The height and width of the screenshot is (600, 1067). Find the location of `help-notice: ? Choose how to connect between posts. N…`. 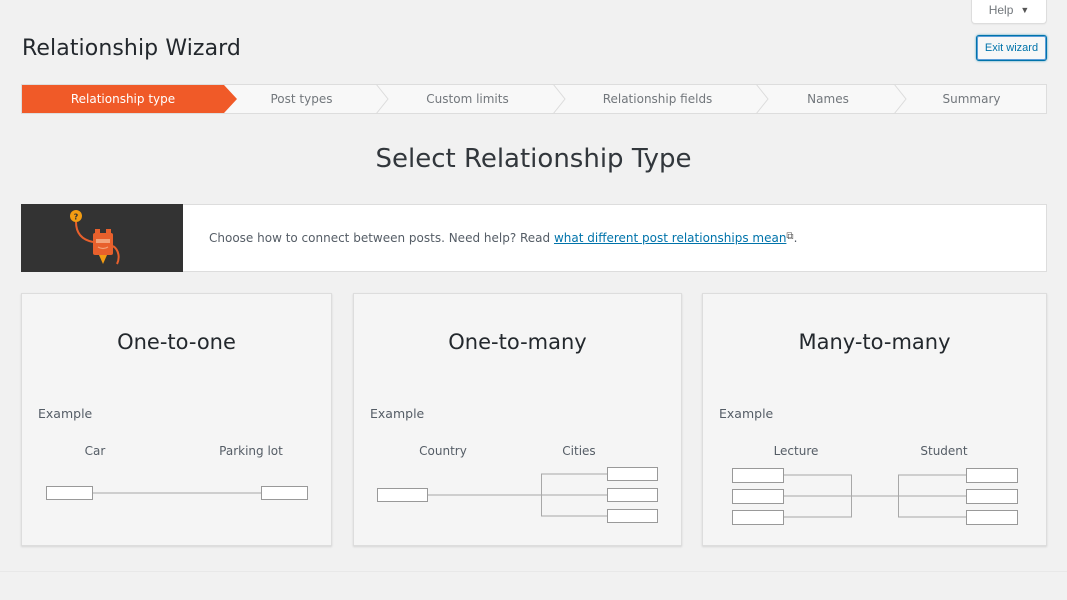

help-notice: ? Choose how to connect between posts. N… is located at coordinates (534, 237).